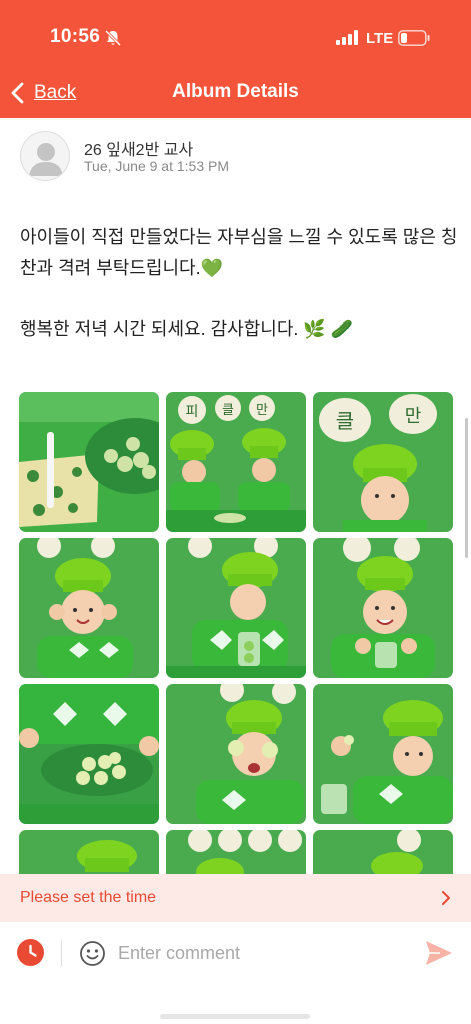 This screenshot has height=1024, width=471. What do you see at coordinates (92, 953) in the screenshot?
I see `smile-icon` at bounding box center [92, 953].